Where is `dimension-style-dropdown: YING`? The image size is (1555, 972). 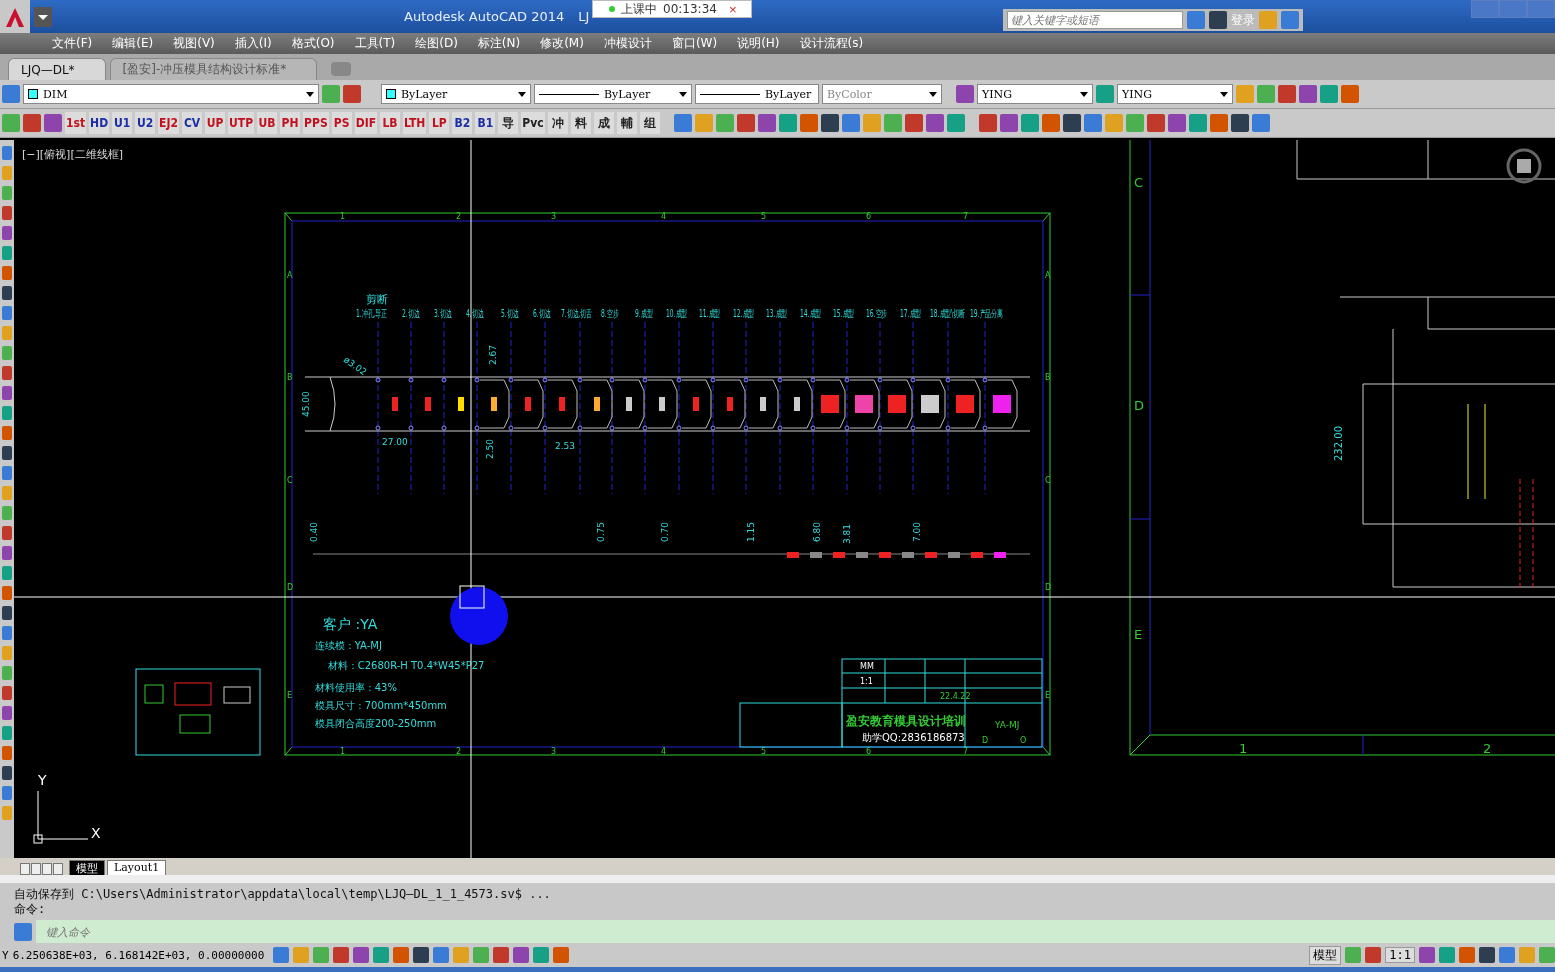 dimension-style-dropdown: YING is located at coordinates (1175, 94).